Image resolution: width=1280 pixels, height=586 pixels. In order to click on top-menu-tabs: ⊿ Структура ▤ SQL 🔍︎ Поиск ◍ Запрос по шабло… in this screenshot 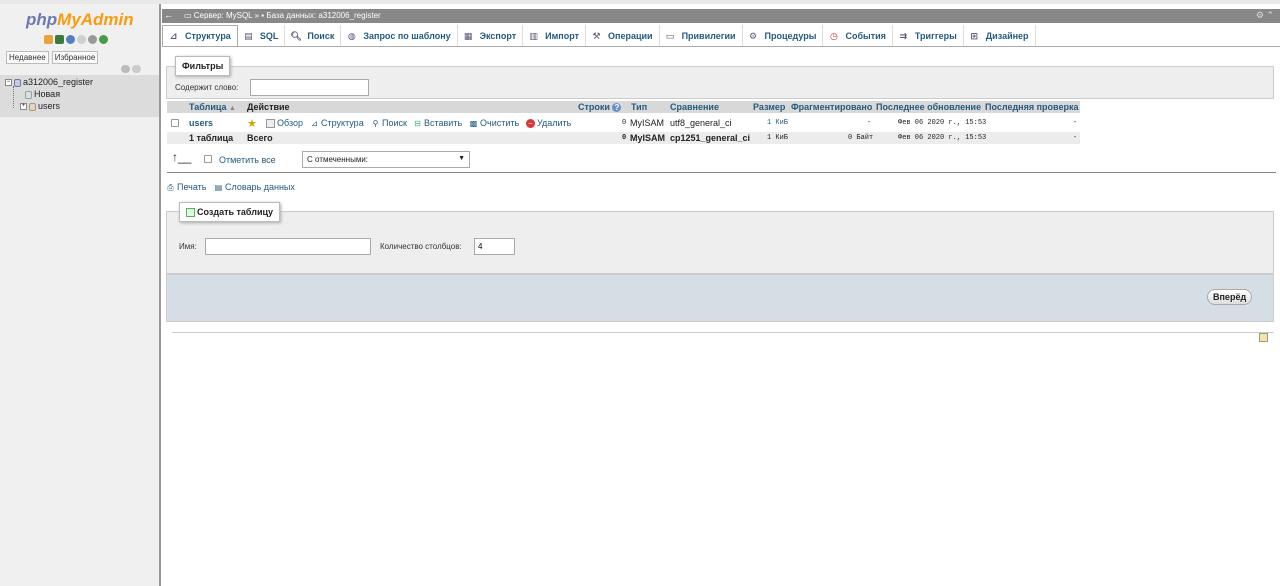, I will do `click(599, 35)`.